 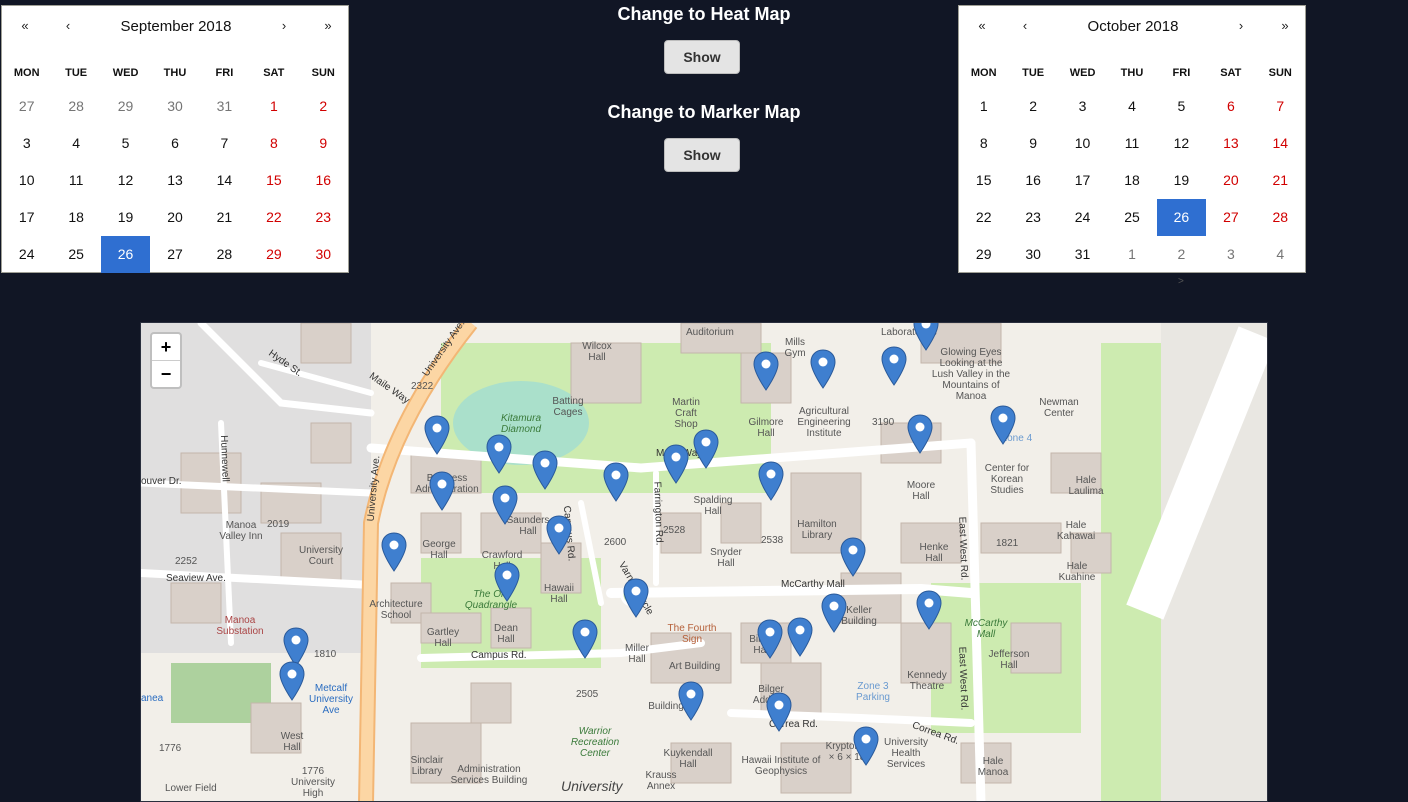 I want to click on marker-saunders-hall, so click(x=545, y=470).